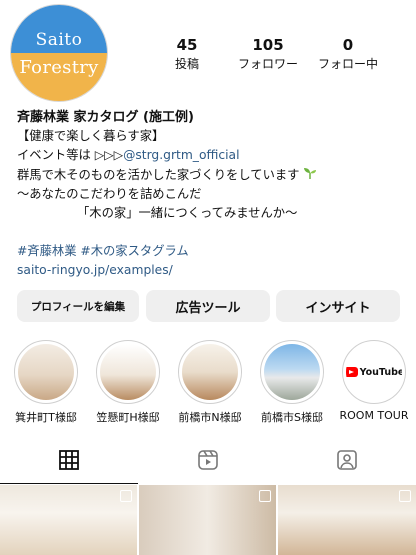 This screenshot has width=416, height=555. I want to click on bio-line2: イベント等は ▷▷▷@strg.grtm_official, so click(213, 155).